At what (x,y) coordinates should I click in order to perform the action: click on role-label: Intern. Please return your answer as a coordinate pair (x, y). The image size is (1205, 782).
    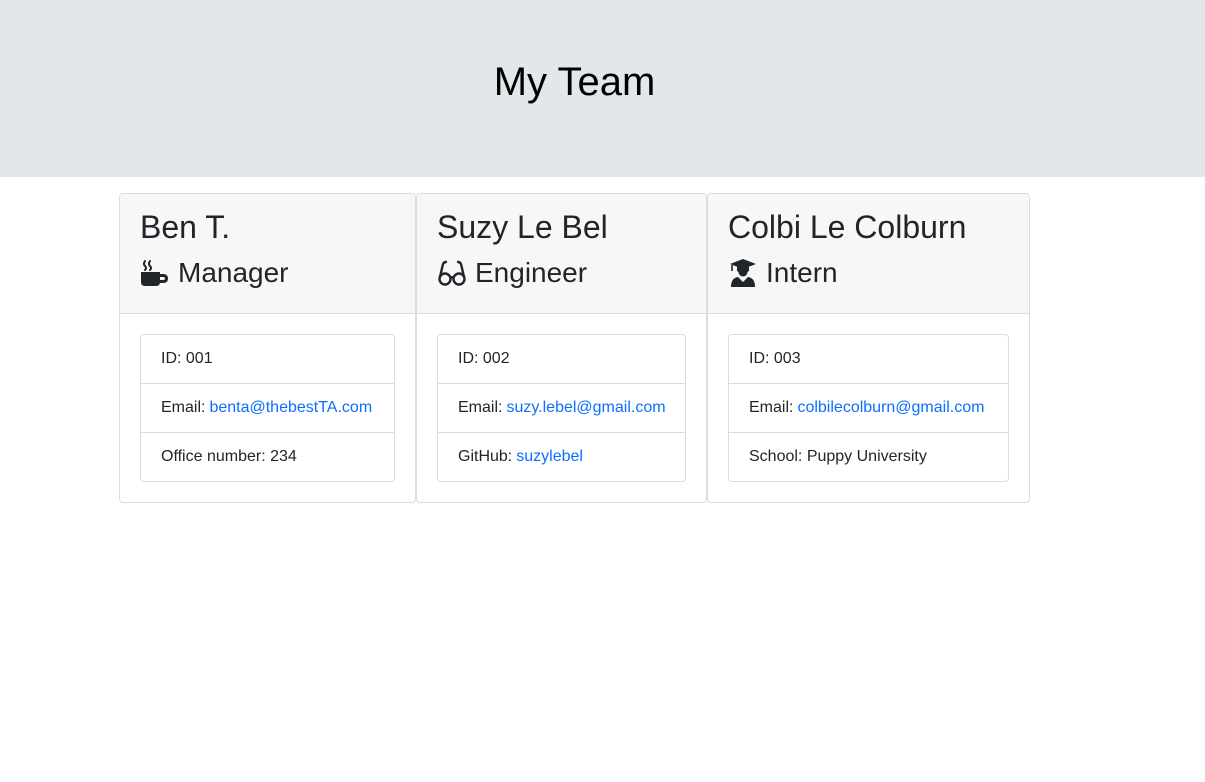
    Looking at the image, I should click on (802, 272).